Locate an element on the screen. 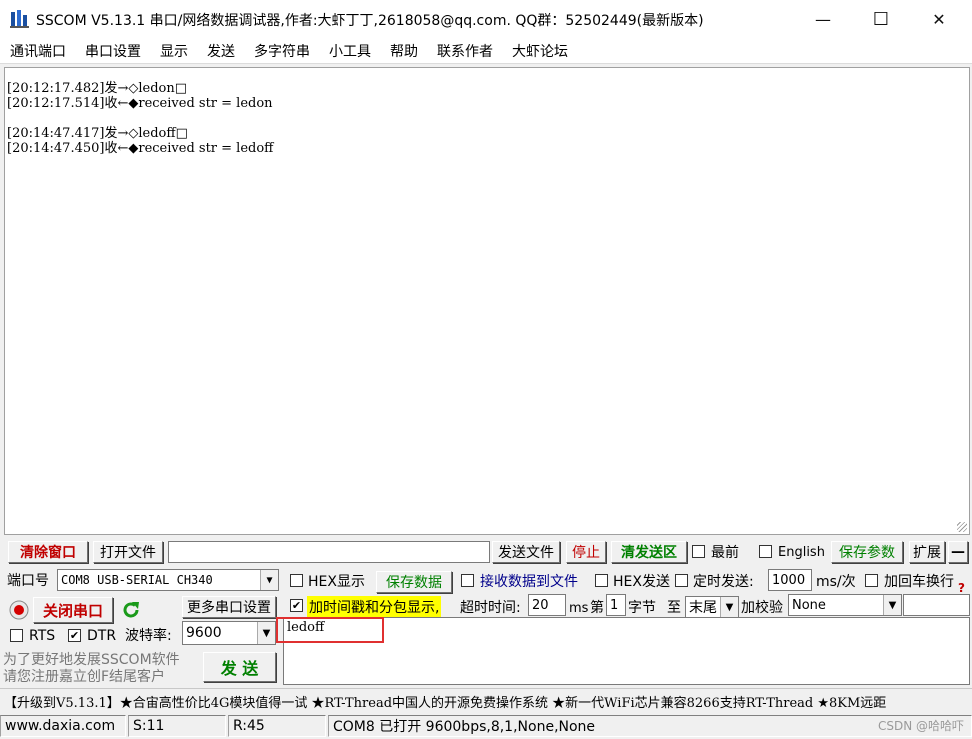 This screenshot has width=972, height=739. send-file-button: 发送文件 is located at coordinates (526, 552).